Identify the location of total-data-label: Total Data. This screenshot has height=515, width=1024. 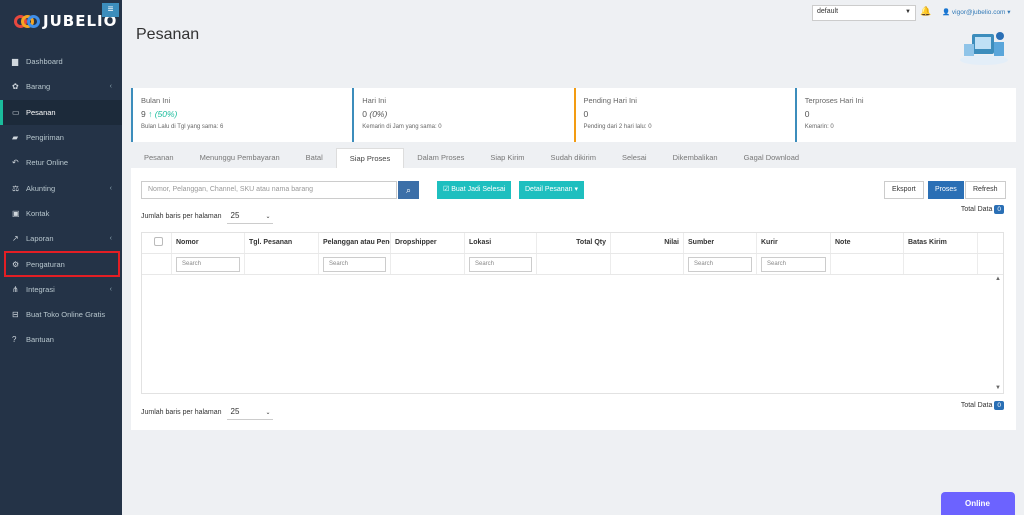
(976, 209).